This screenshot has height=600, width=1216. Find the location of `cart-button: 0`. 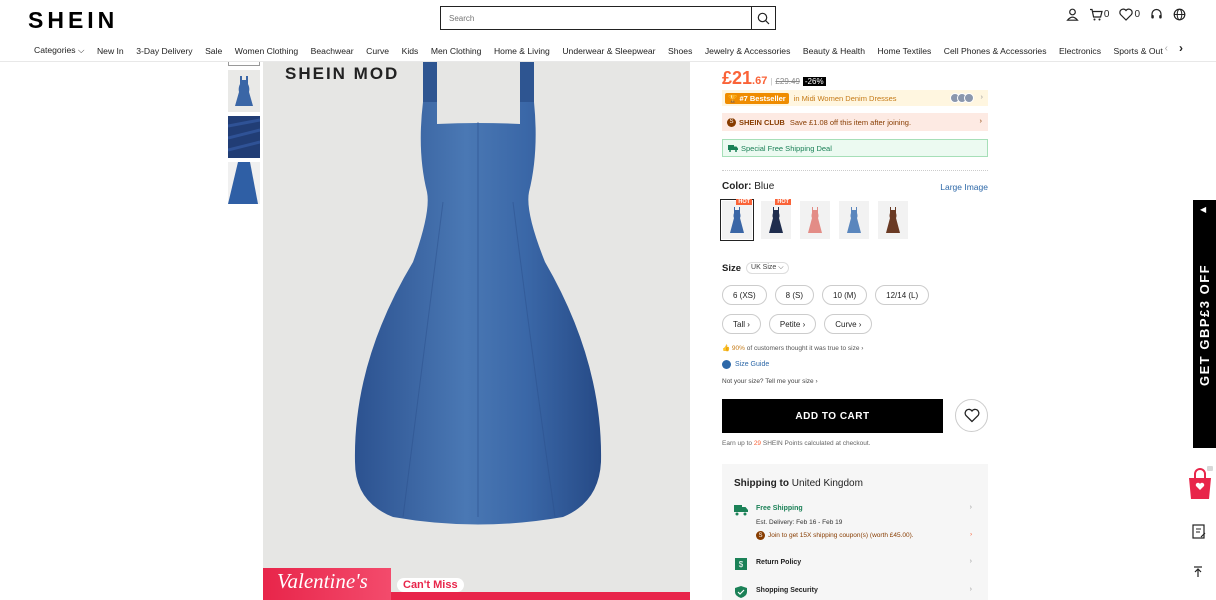

cart-button: 0 is located at coordinates (1099, 14).